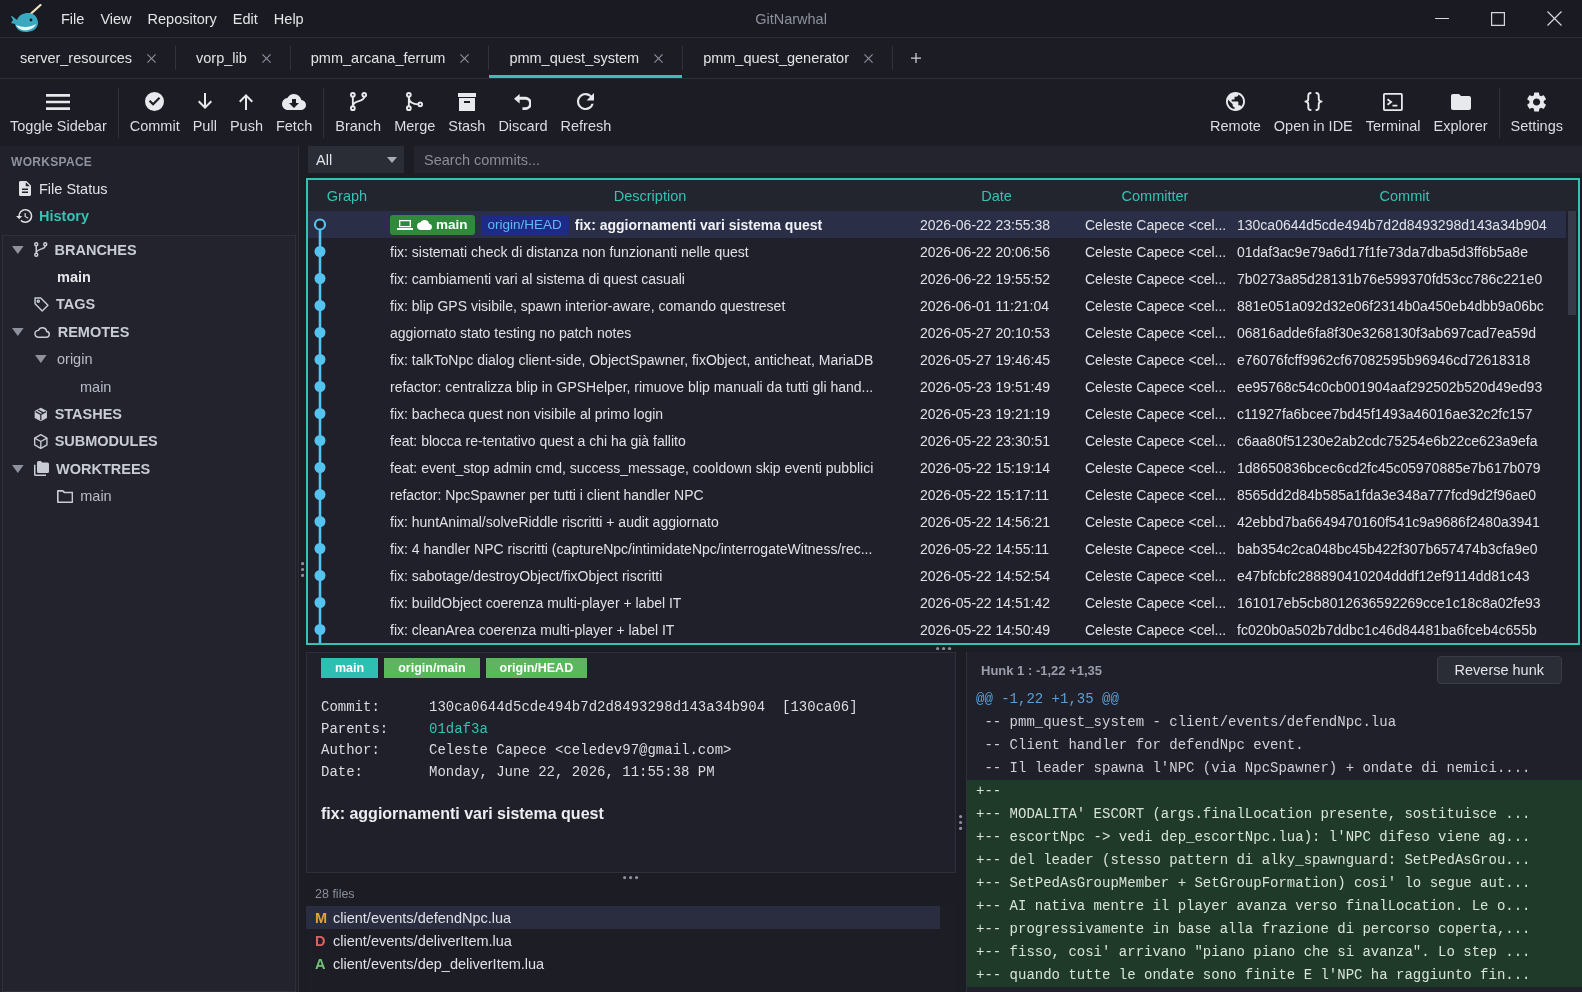 The height and width of the screenshot is (992, 1582). I want to click on maximize-icon, so click(1498, 18).